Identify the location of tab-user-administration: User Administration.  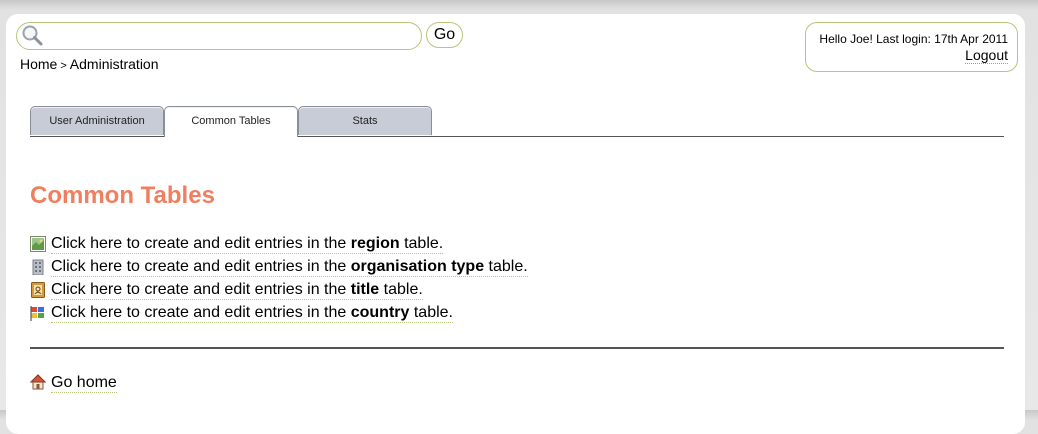
(97, 120).